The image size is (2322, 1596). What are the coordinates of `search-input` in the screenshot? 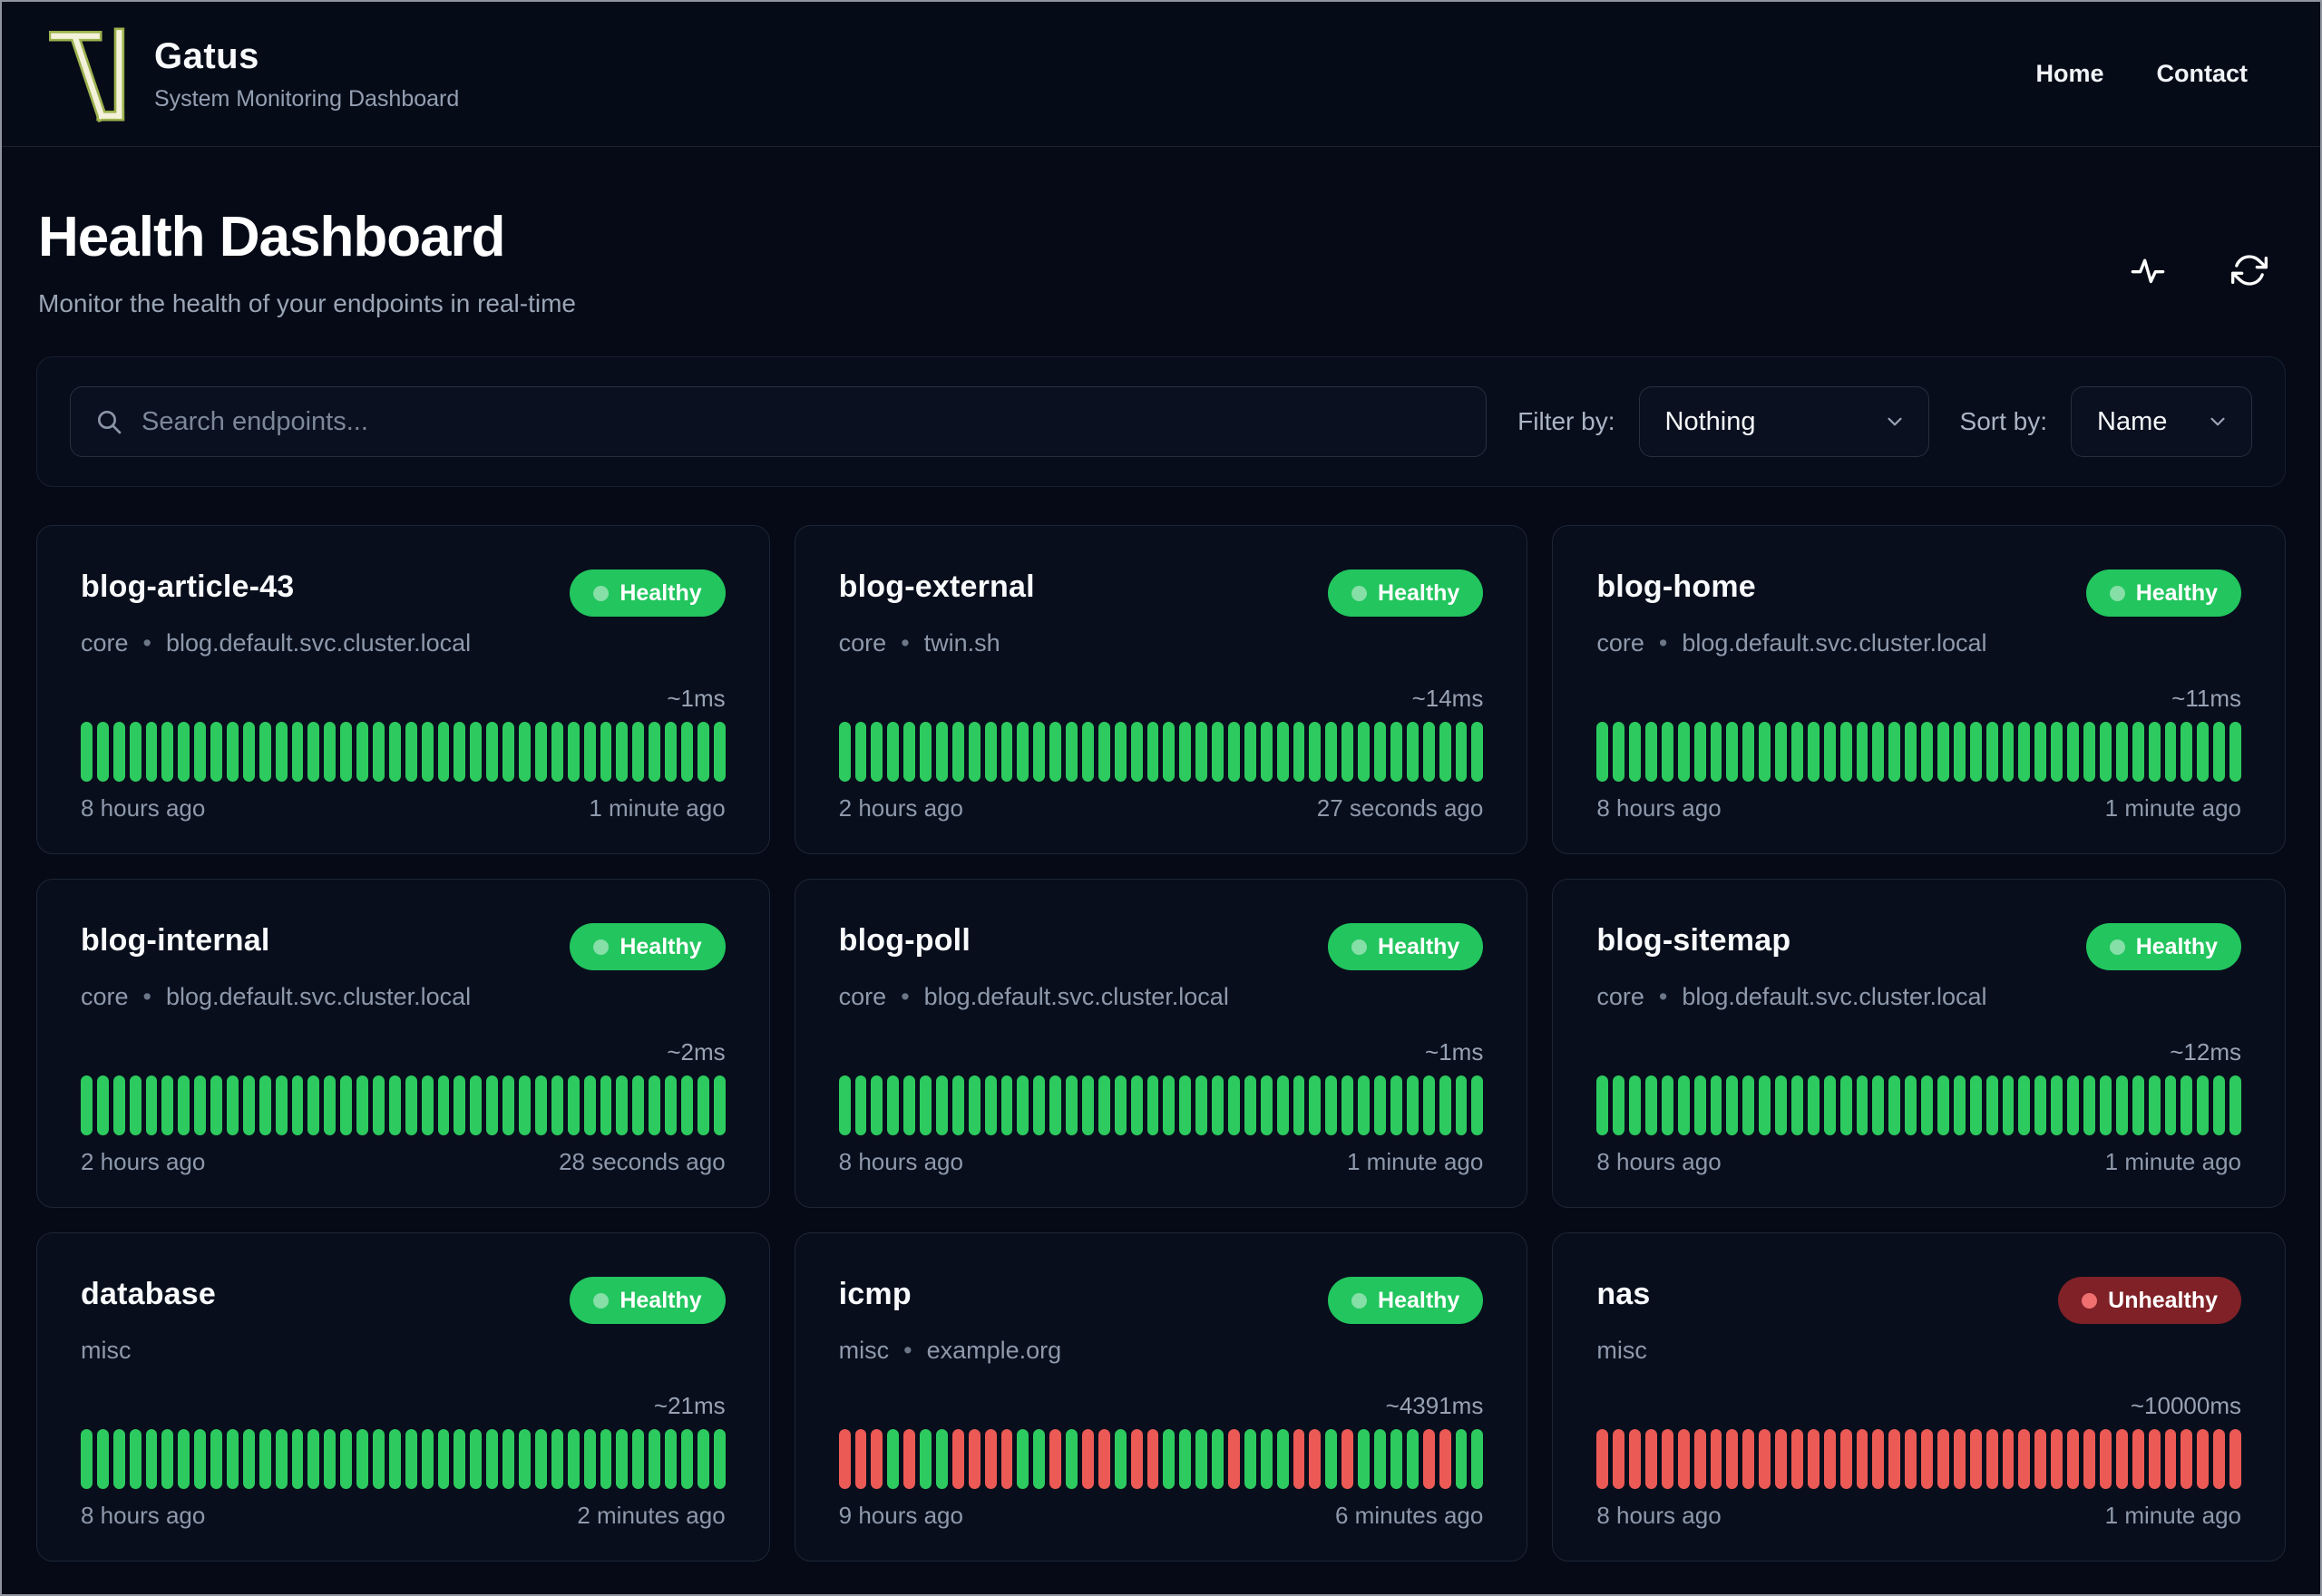 It's located at (802, 421).